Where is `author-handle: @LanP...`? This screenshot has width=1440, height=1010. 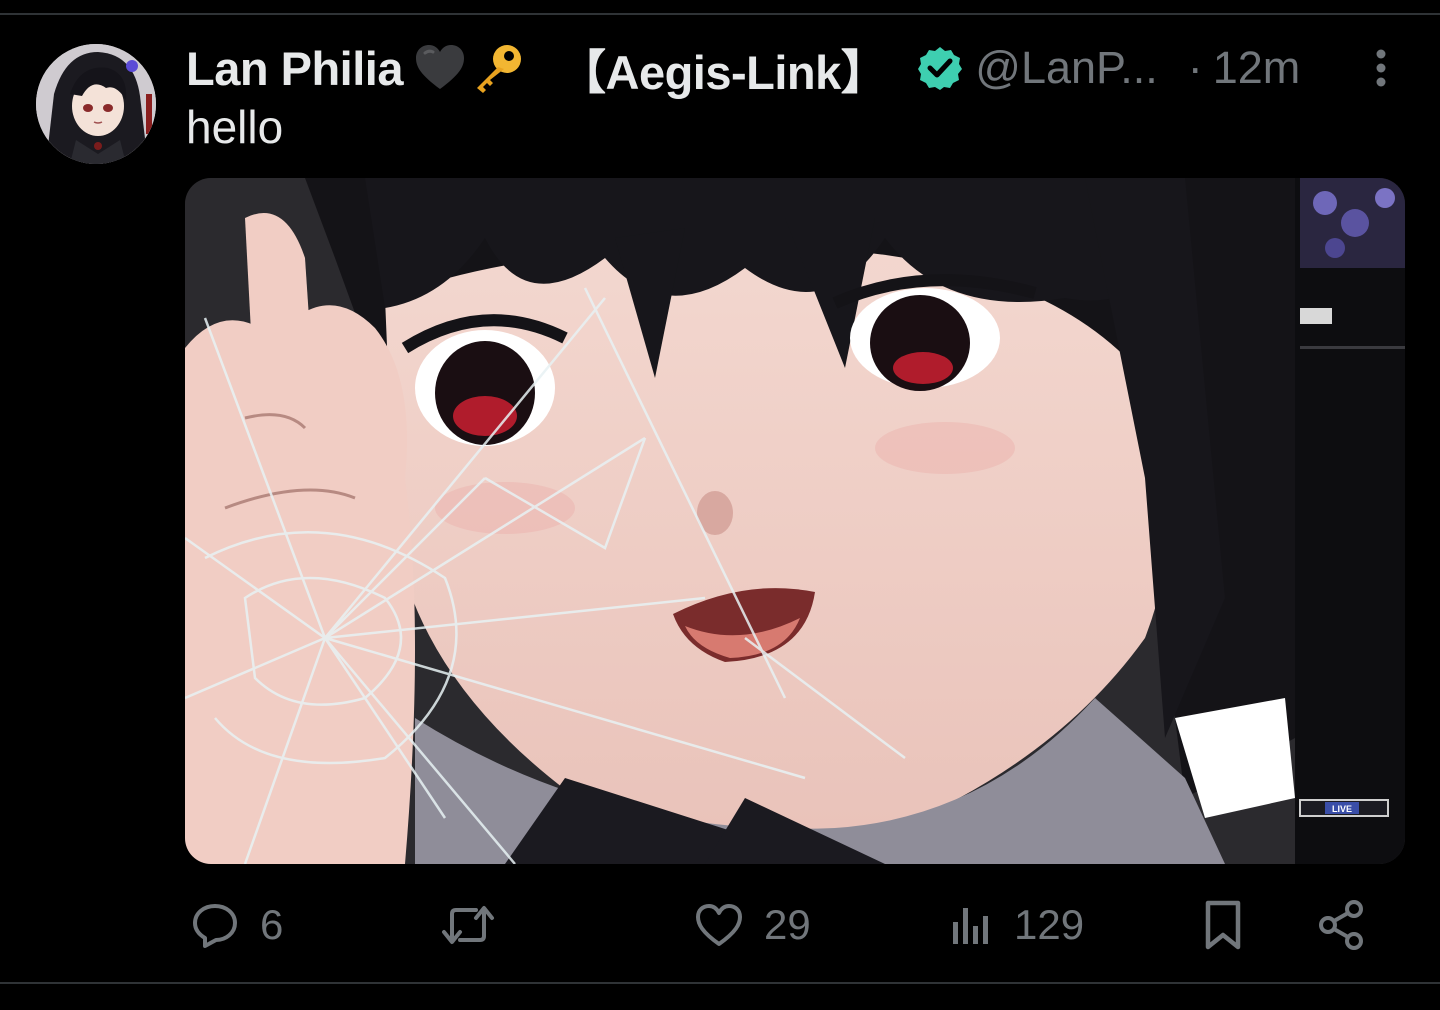 author-handle: @LanP... is located at coordinates (1066, 68).